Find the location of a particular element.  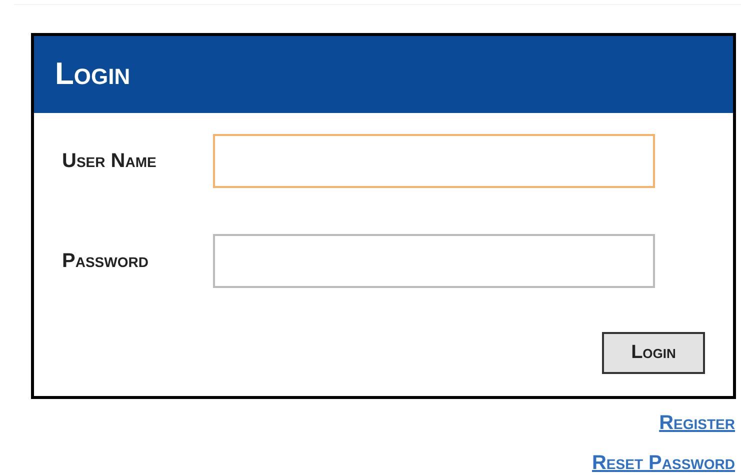

panel-title: Login is located at coordinates (92, 74).